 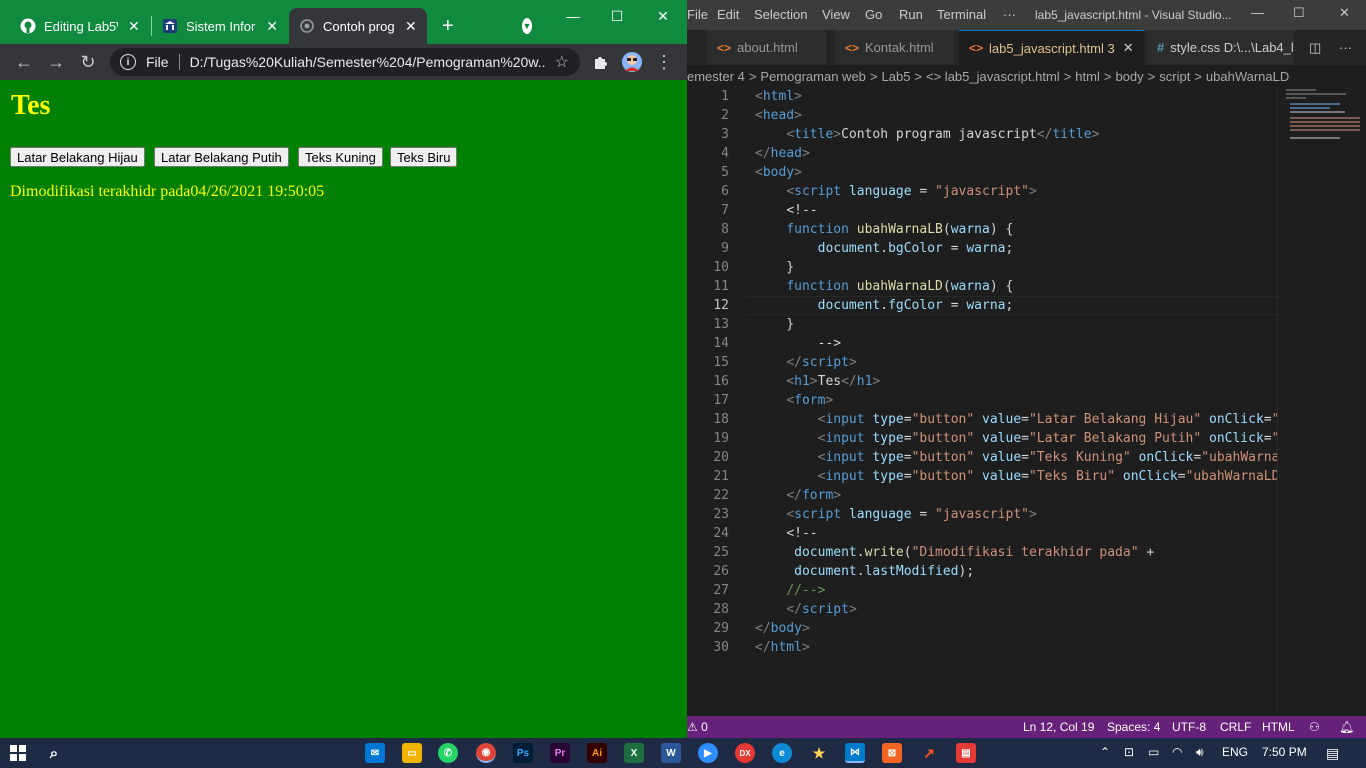 What do you see at coordinates (896, 76) in the screenshot?
I see `breadcrumb-item: Lab5` at bounding box center [896, 76].